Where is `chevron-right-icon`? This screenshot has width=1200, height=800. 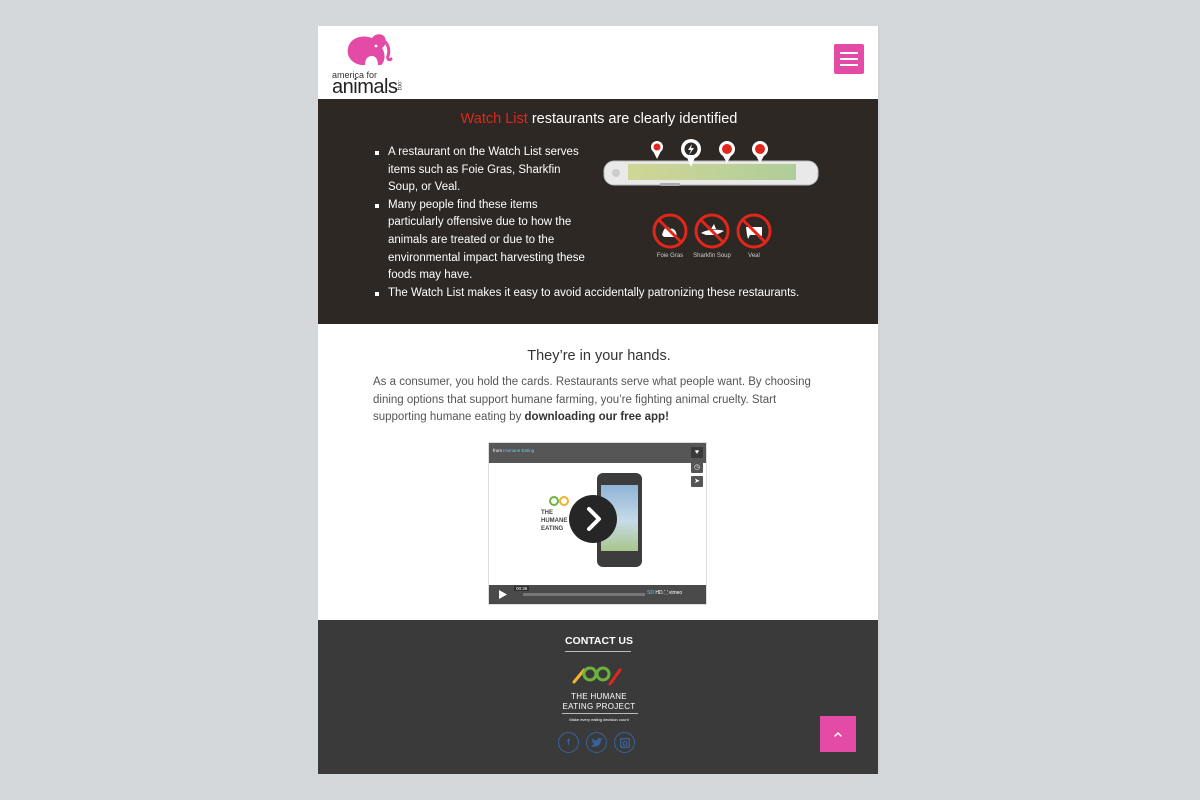
chevron-right-icon is located at coordinates (594, 519).